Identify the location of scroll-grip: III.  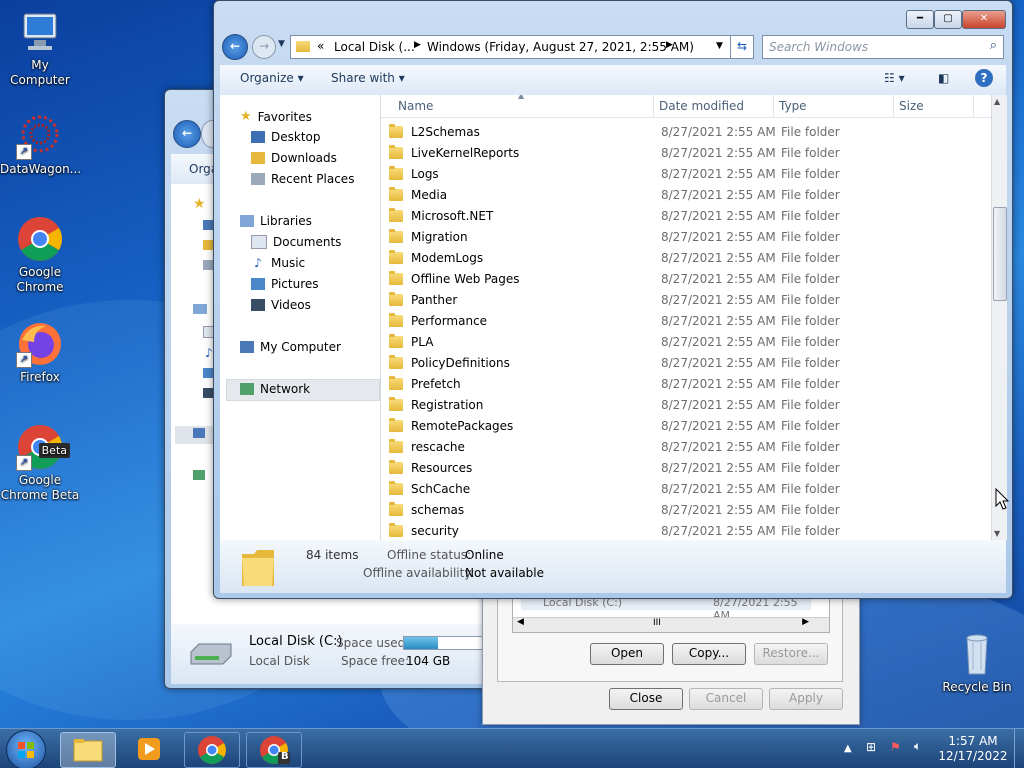
(657, 623).